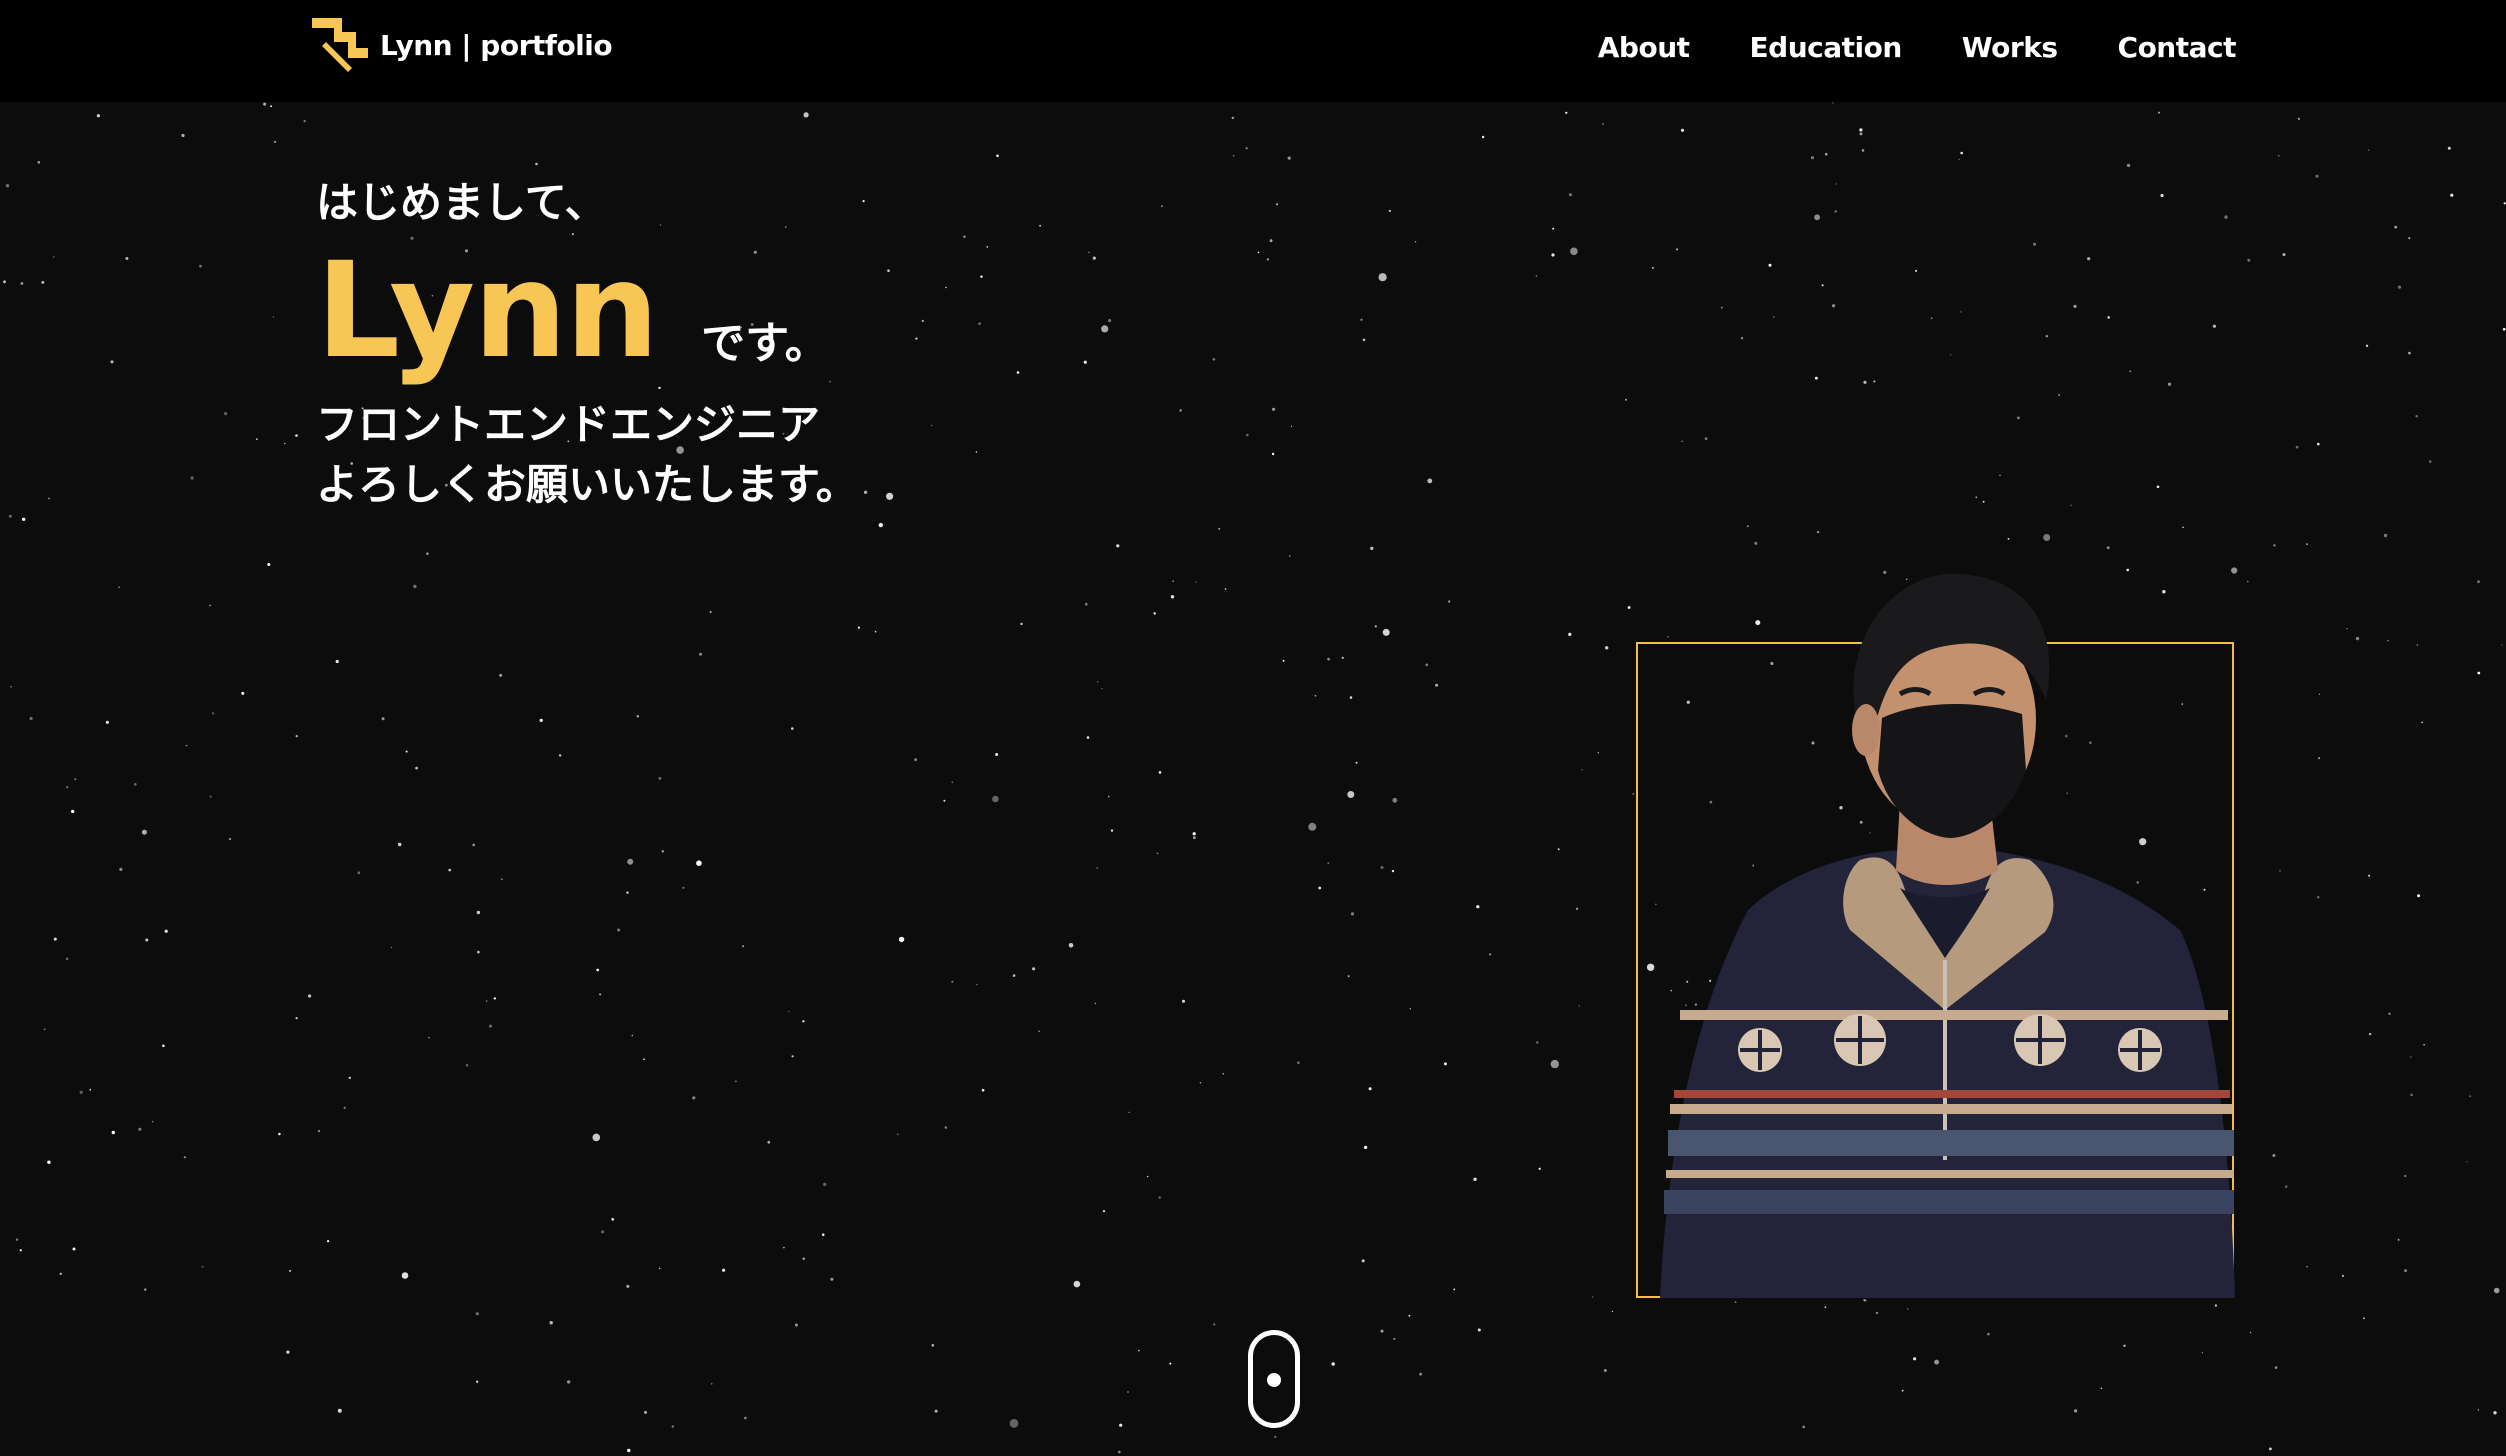  I want to click on nav-link-education: Education, so click(1826, 47).